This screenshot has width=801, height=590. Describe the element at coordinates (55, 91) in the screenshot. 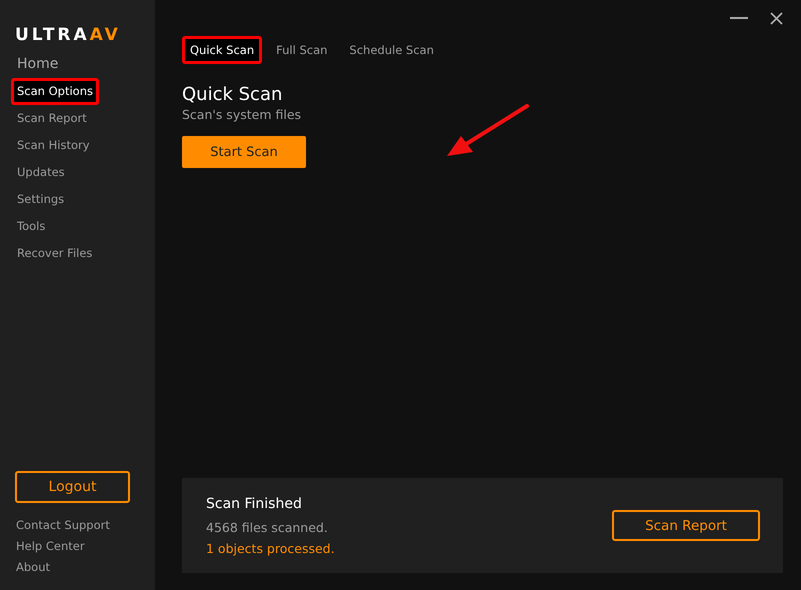

I see `sidebar-item: Scan Options` at that location.